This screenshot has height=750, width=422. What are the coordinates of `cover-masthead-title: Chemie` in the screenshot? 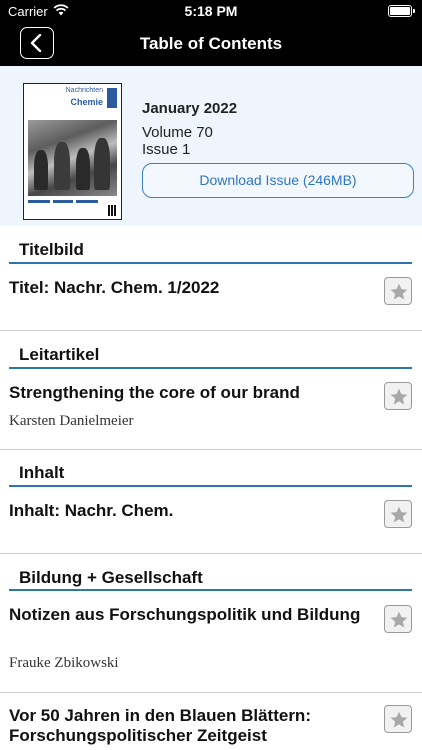 It's located at (86, 102).